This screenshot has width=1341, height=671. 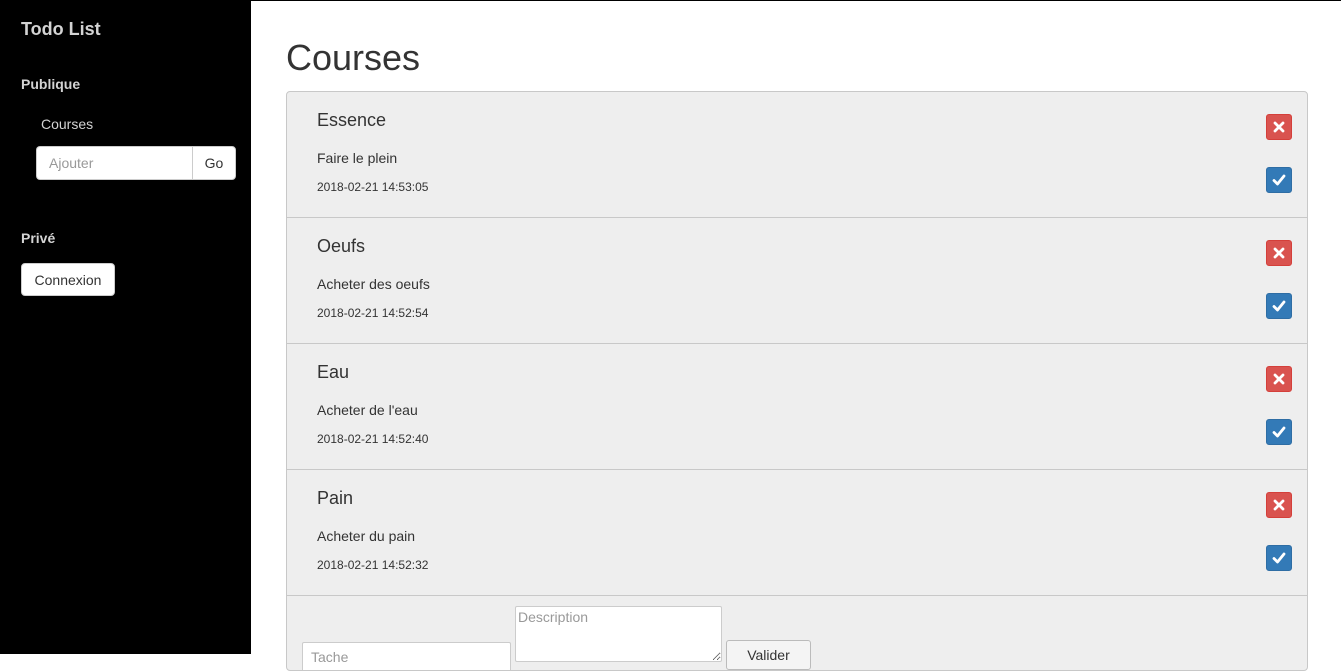 I want to click on todo-description: Acheter du pain, so click(x=366, y=536).